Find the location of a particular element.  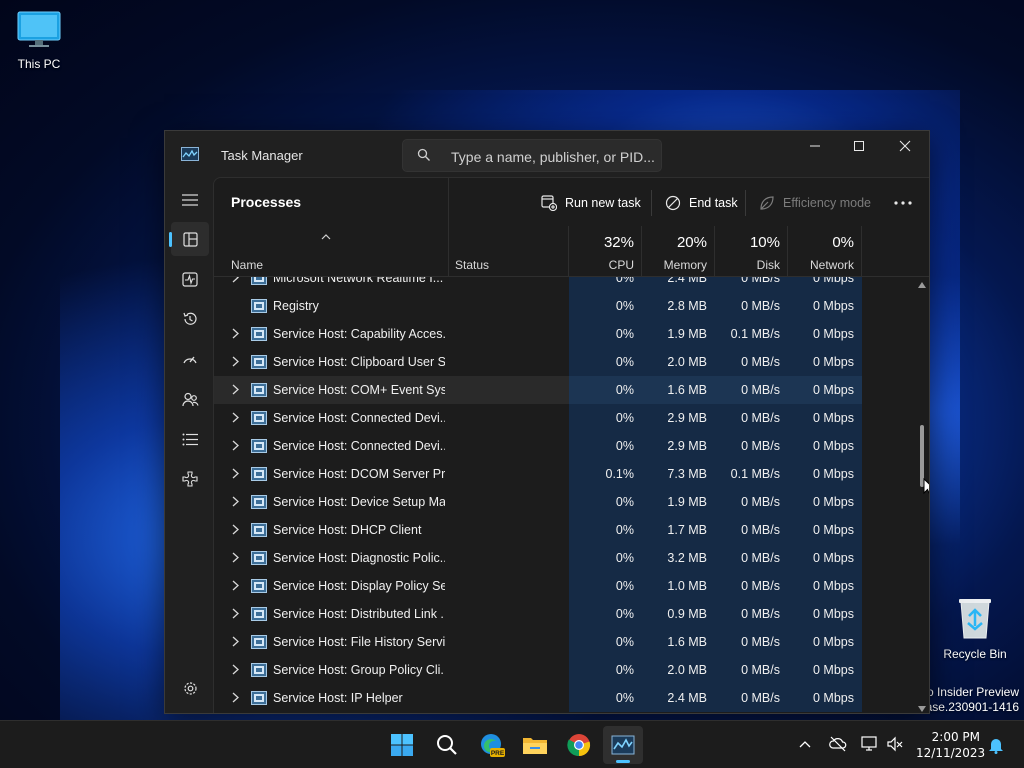

network-icon is located at coordinates (870, 744).